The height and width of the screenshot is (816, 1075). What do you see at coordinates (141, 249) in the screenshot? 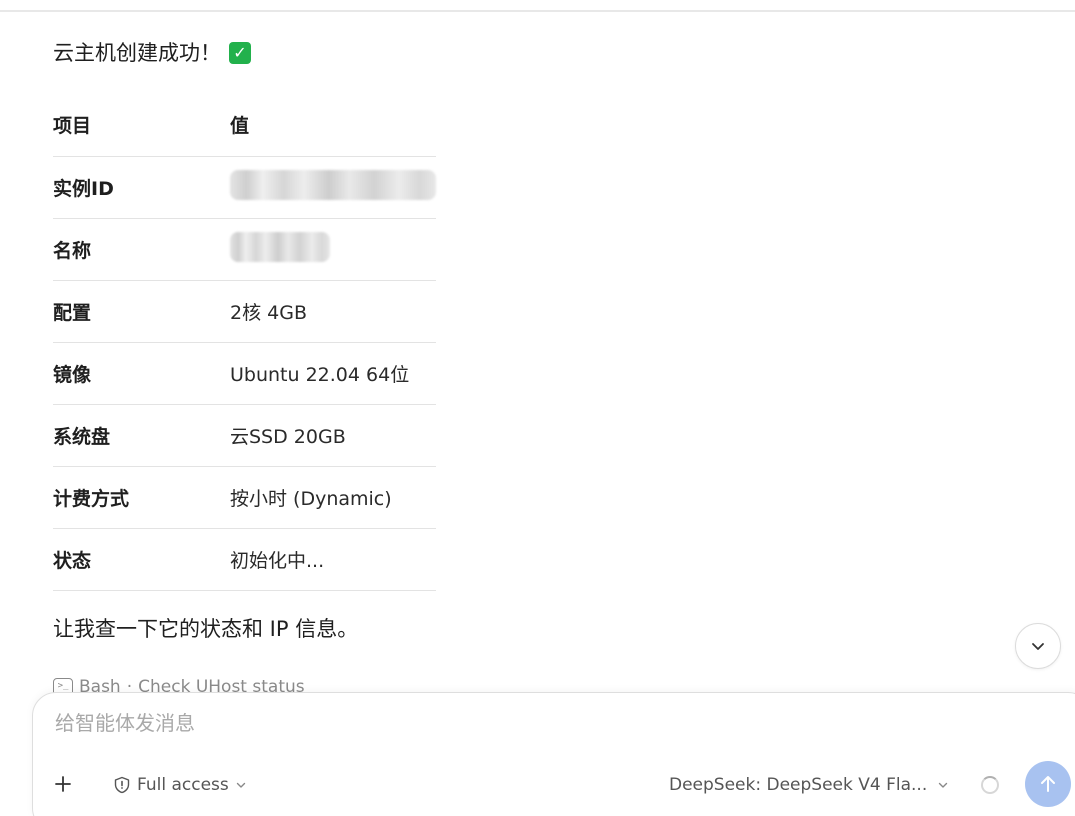
I see `row-key: 名称` at bounding box center [141, 249].